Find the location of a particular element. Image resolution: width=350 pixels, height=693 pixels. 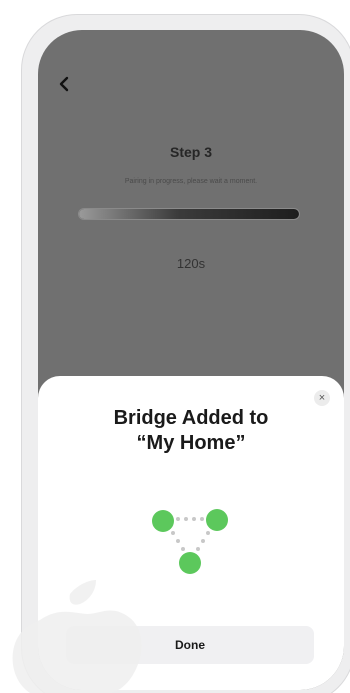

close-icon: × is located at coordinates (322, 398).